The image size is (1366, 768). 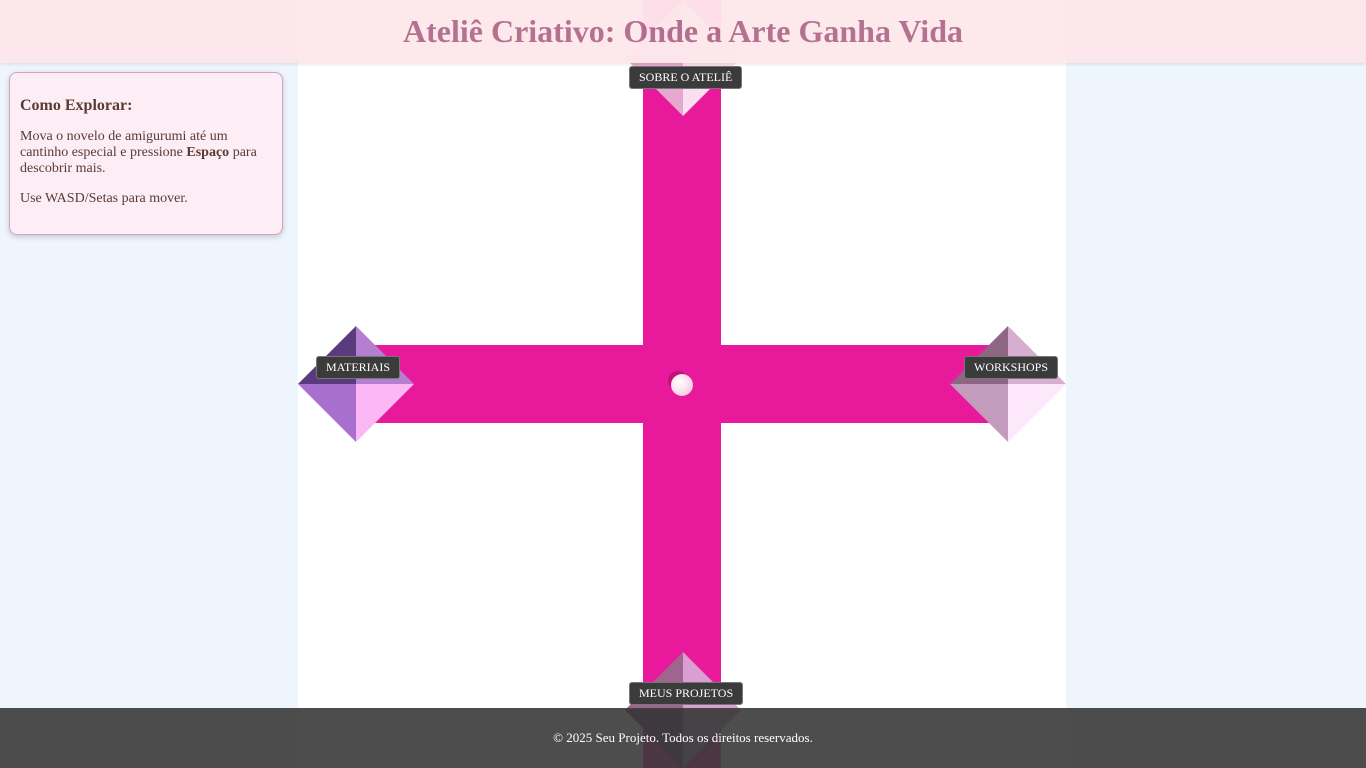 What do you see at coordinates (358, 367) in the screenshot?
I see `destination-label-materials: MATERIAIS` at bounding box center [358, 367].